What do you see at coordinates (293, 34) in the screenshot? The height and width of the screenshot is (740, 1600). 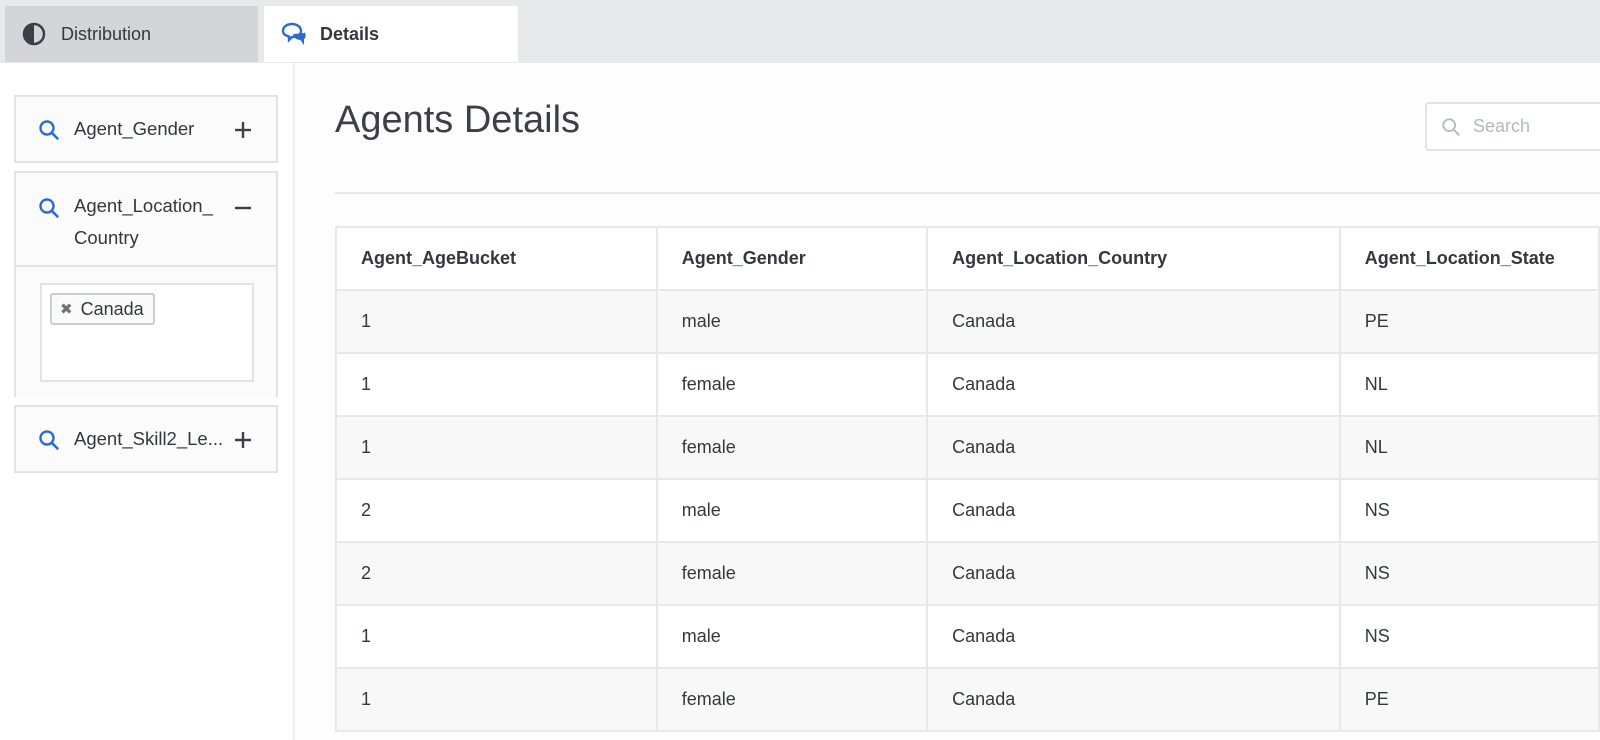 I see `chat-bubbles-icon` at bounding box center [293, 34].